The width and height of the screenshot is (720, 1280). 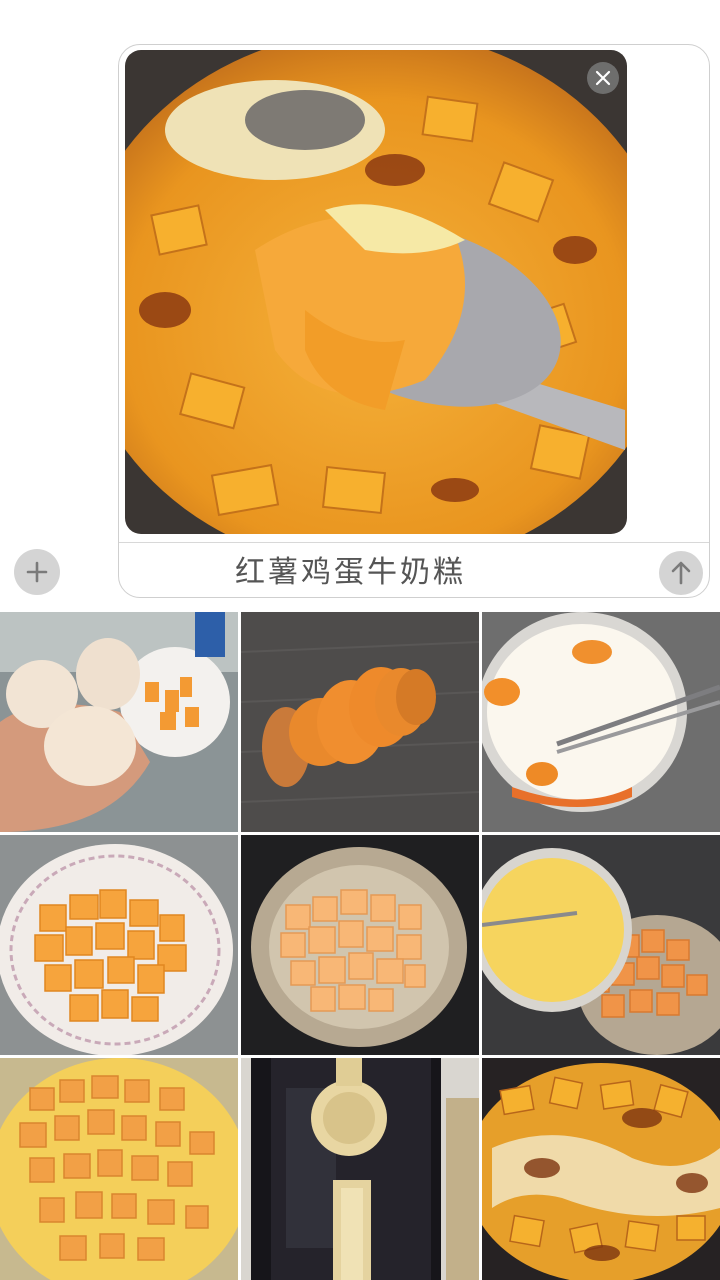 I want to click on baked-cake-image, so click(x=601, y=1169).